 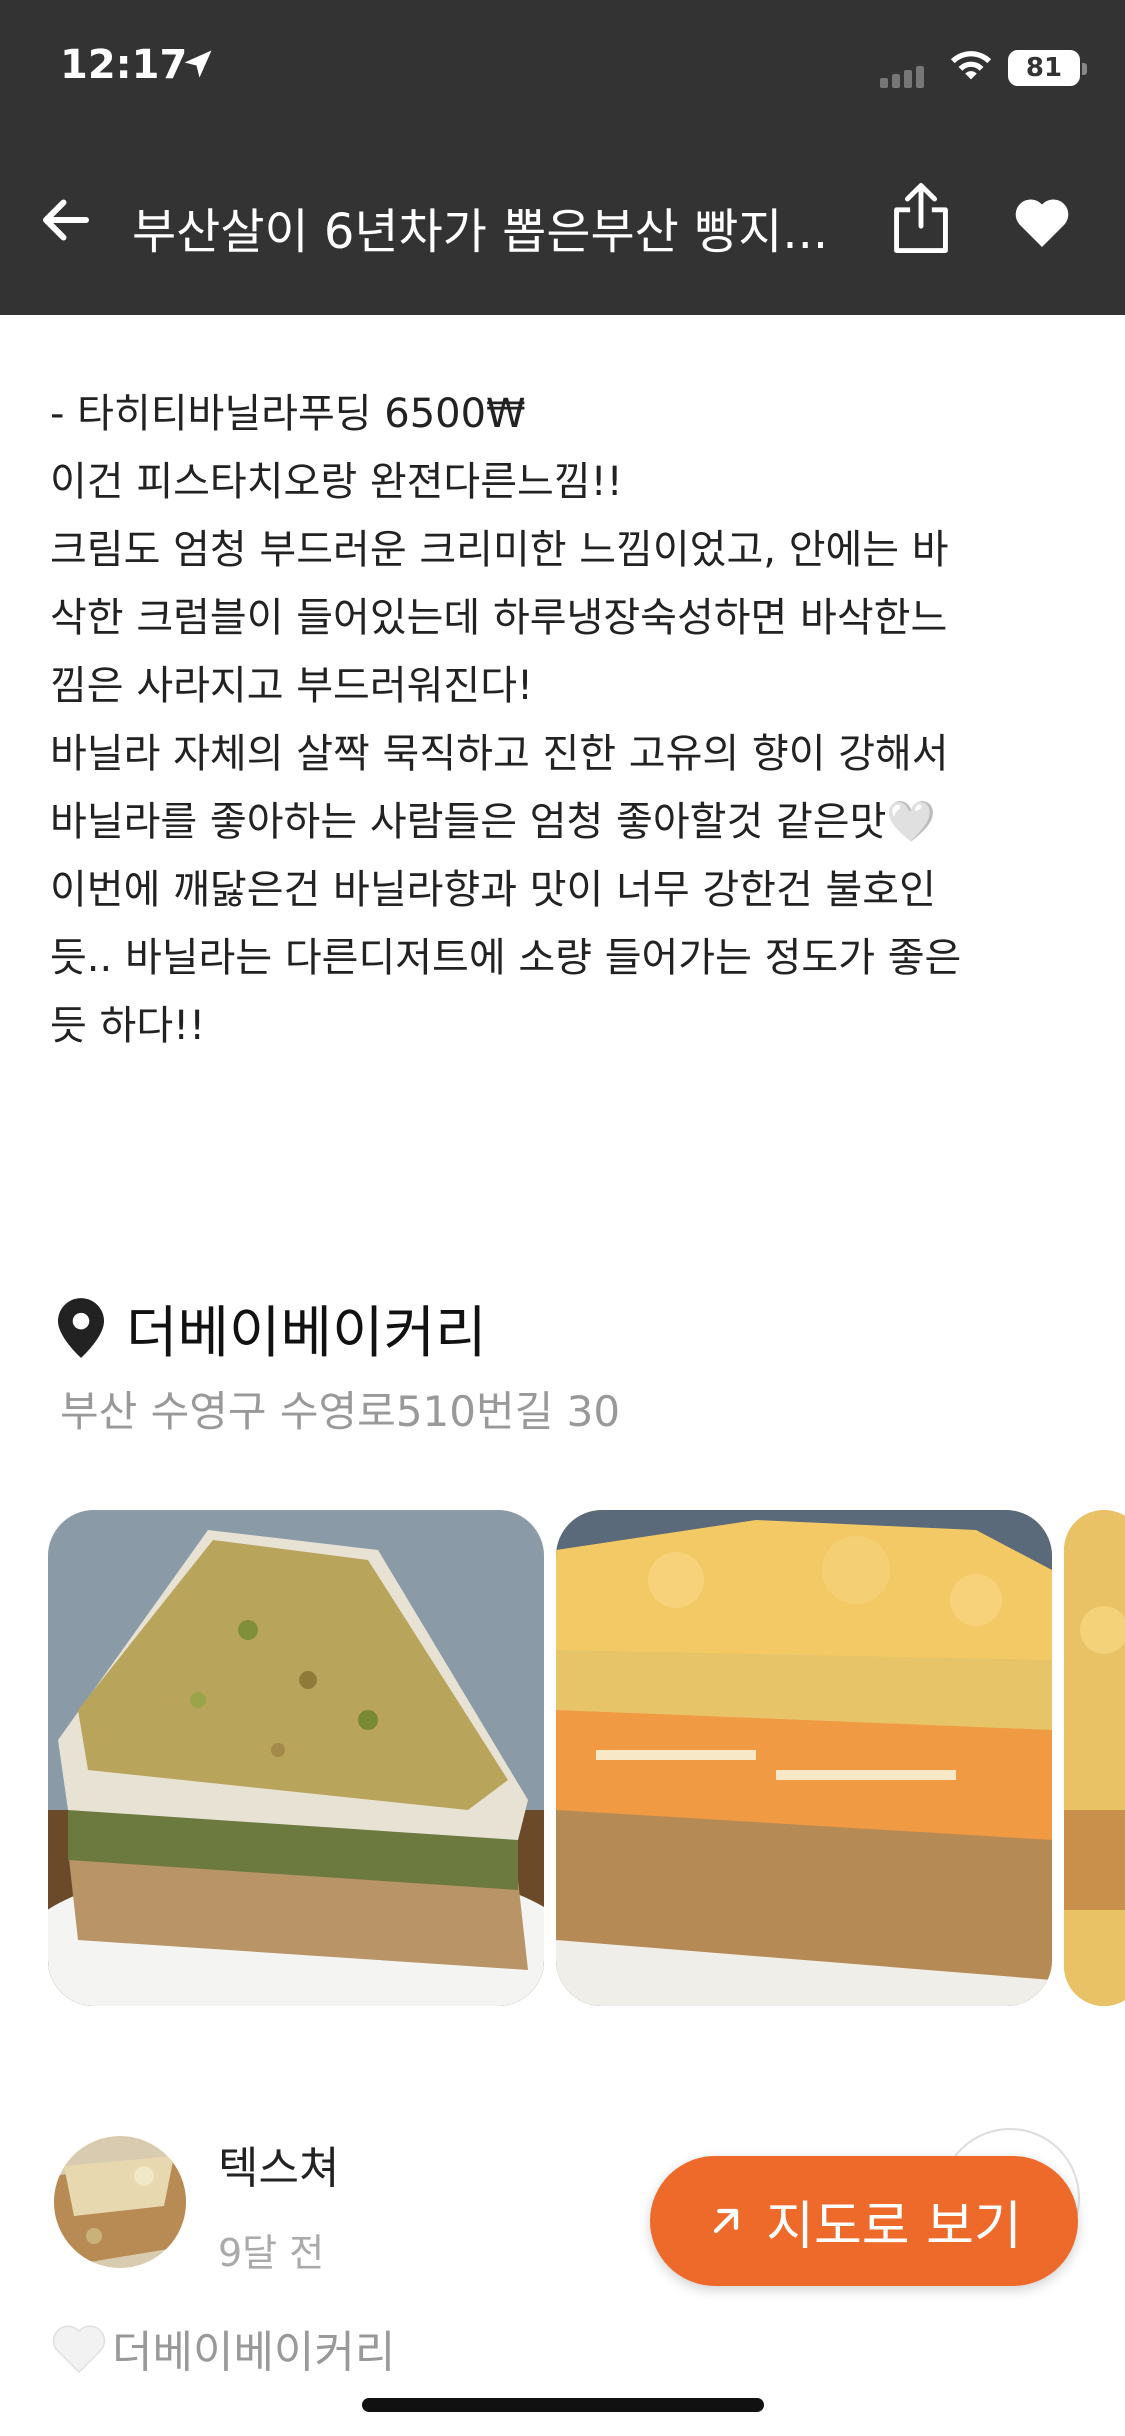 I want to click on arrow-up-right-icon, so click(x=726, y=2221).